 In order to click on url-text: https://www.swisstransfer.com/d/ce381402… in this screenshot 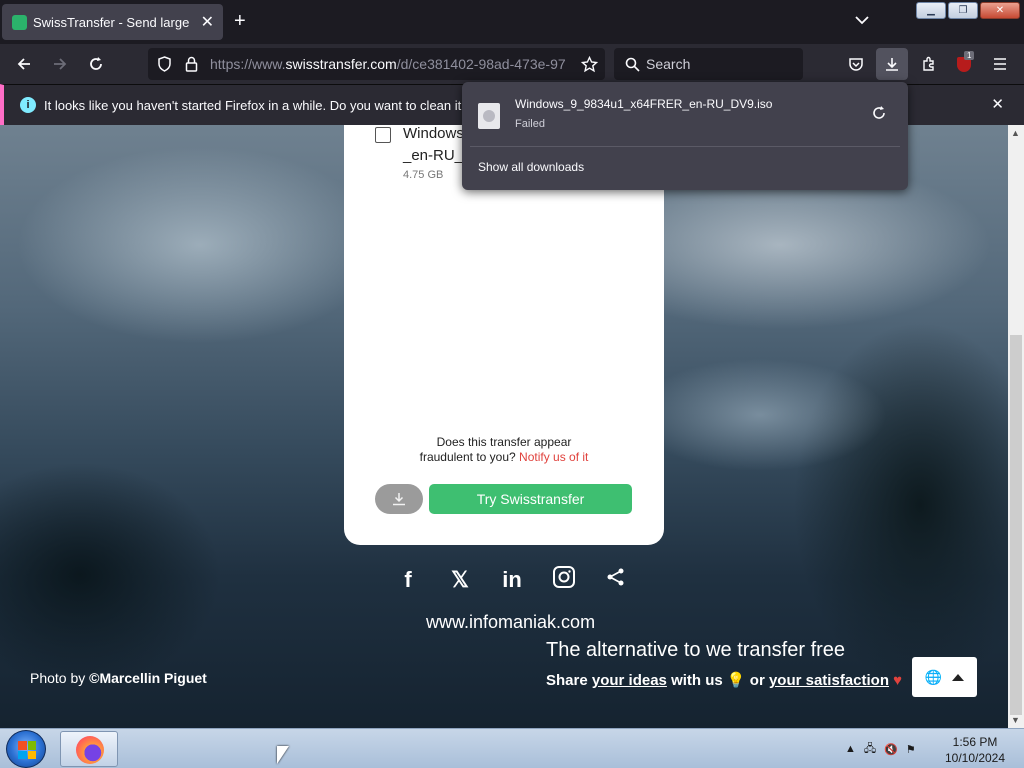, I will do `click(391, 64)`.